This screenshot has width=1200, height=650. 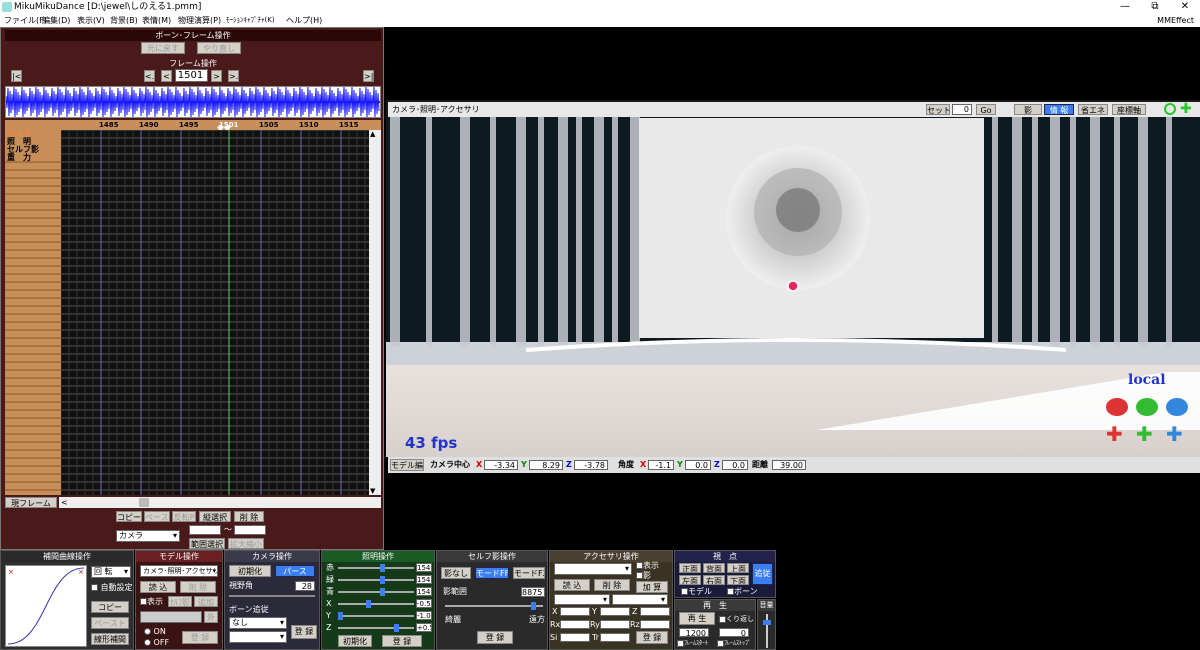 What do you see at coordinates (207, 543) in the screenshot?
I see `range-select-button: 範囲選択` at bounding box center [207, 543].